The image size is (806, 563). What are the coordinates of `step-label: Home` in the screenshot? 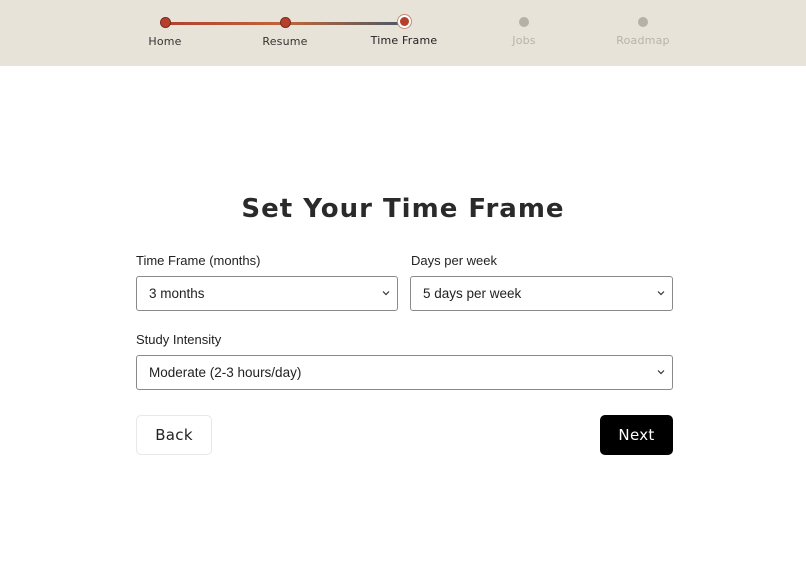 It's located at (165, 41).